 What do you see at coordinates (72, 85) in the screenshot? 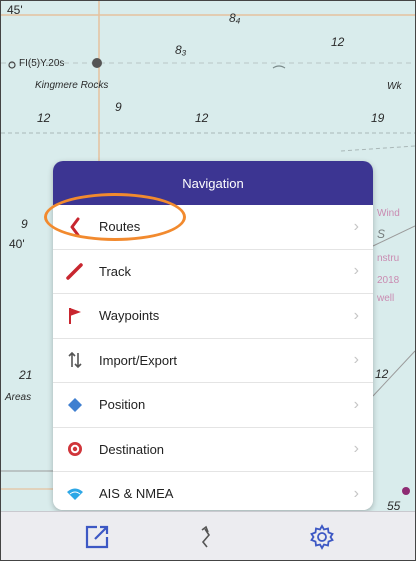
I see `rocks-label: Kingmere Rocks` at bounding box center [72, 85].